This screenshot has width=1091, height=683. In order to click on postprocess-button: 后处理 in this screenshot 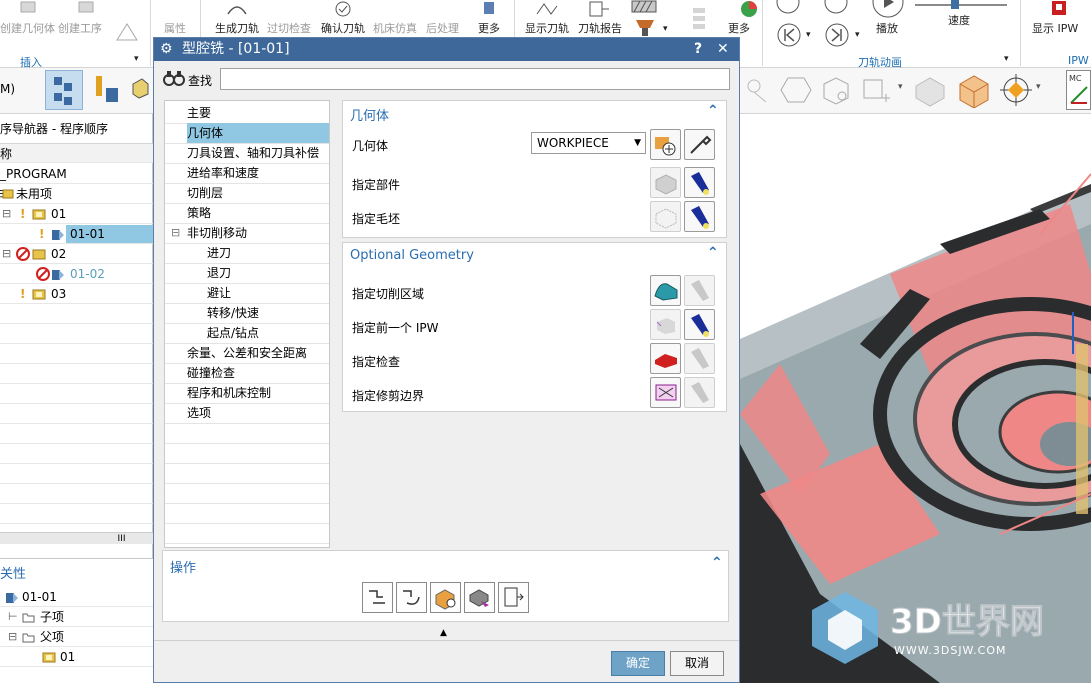, I will do `click(442, 28)`.